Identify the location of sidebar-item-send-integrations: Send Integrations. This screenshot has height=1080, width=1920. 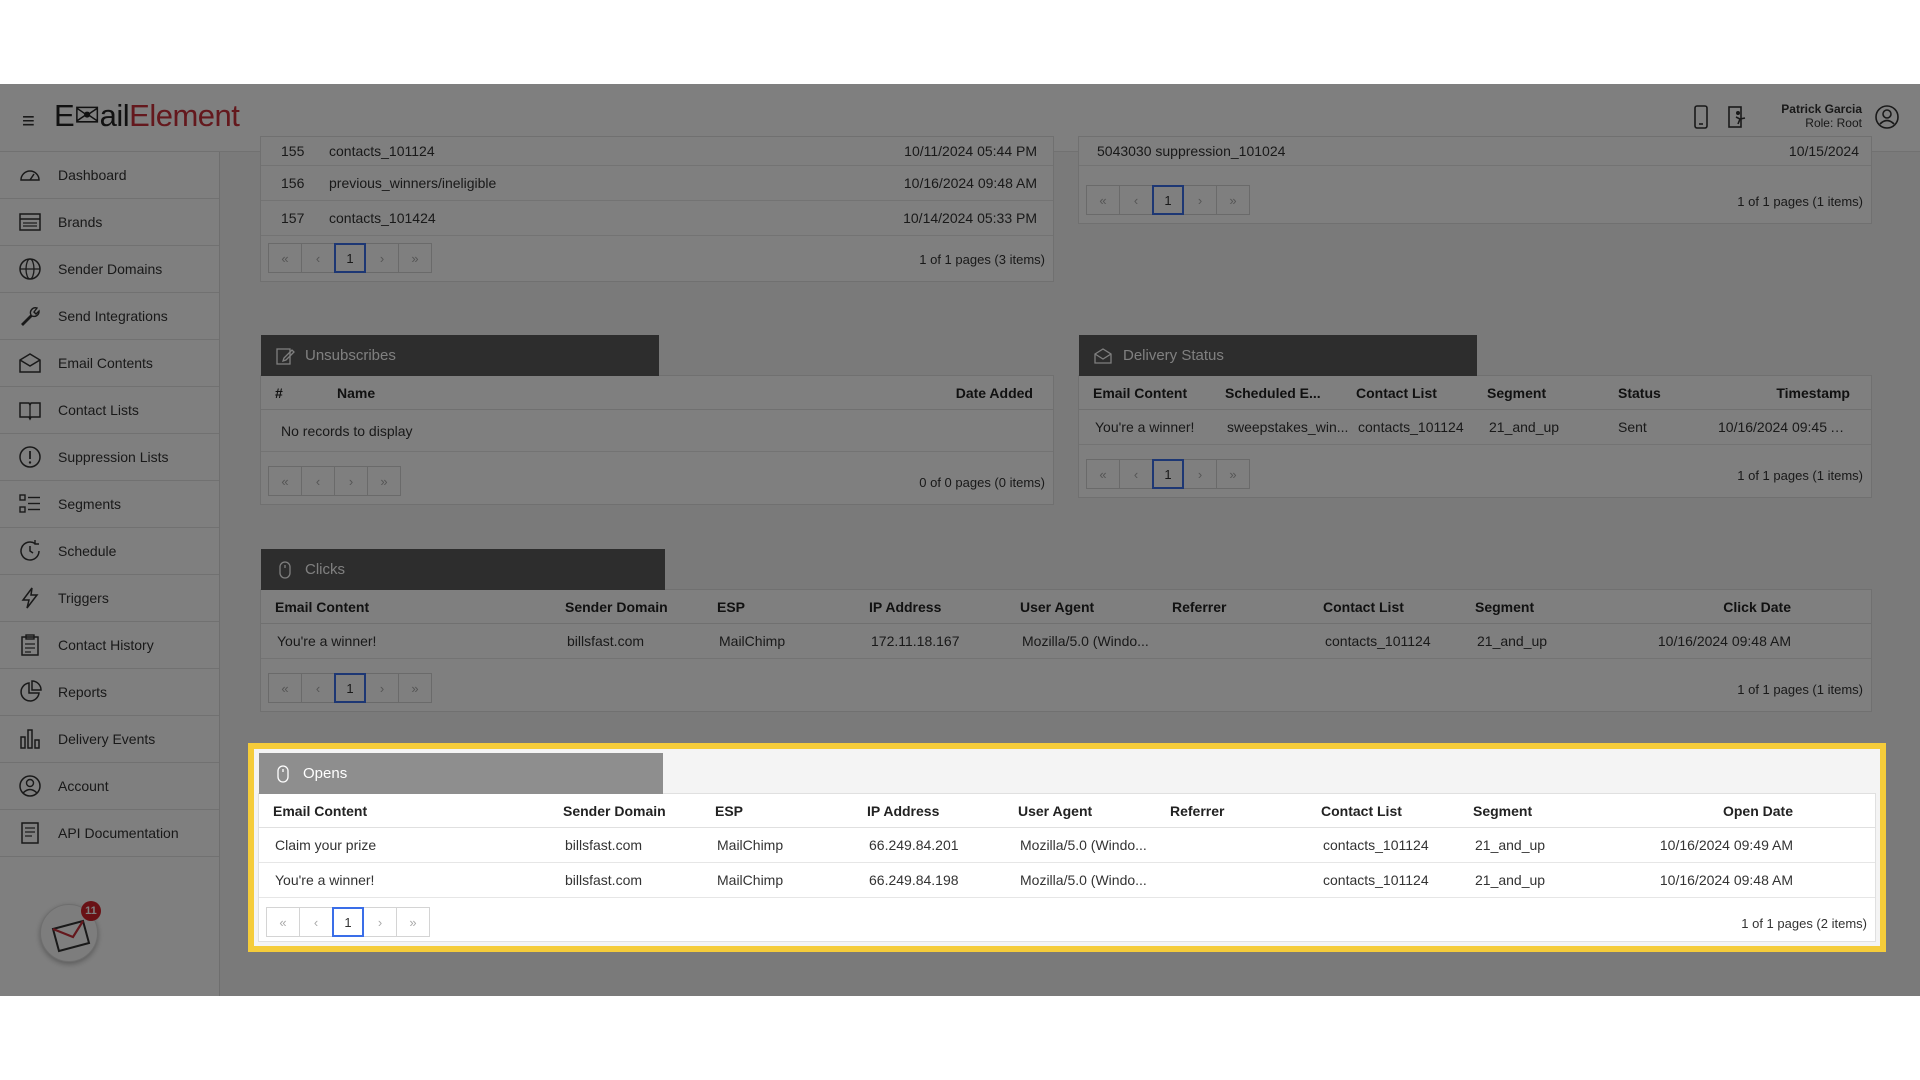
(109, 316).